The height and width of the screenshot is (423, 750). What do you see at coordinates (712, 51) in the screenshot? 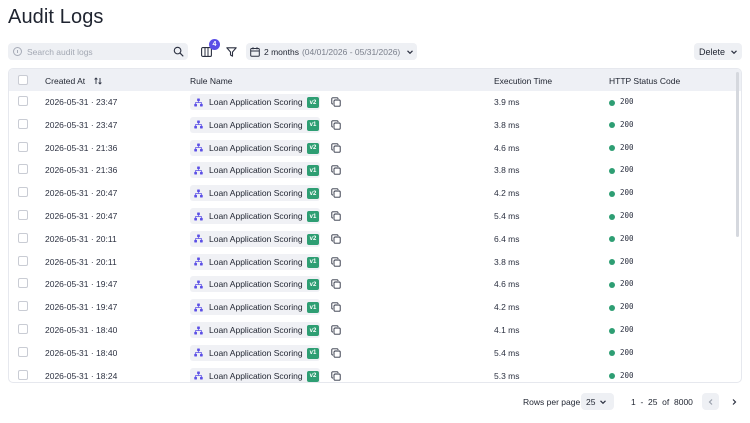
I see `delete-label: Delete` at bounding box center [712, 51].